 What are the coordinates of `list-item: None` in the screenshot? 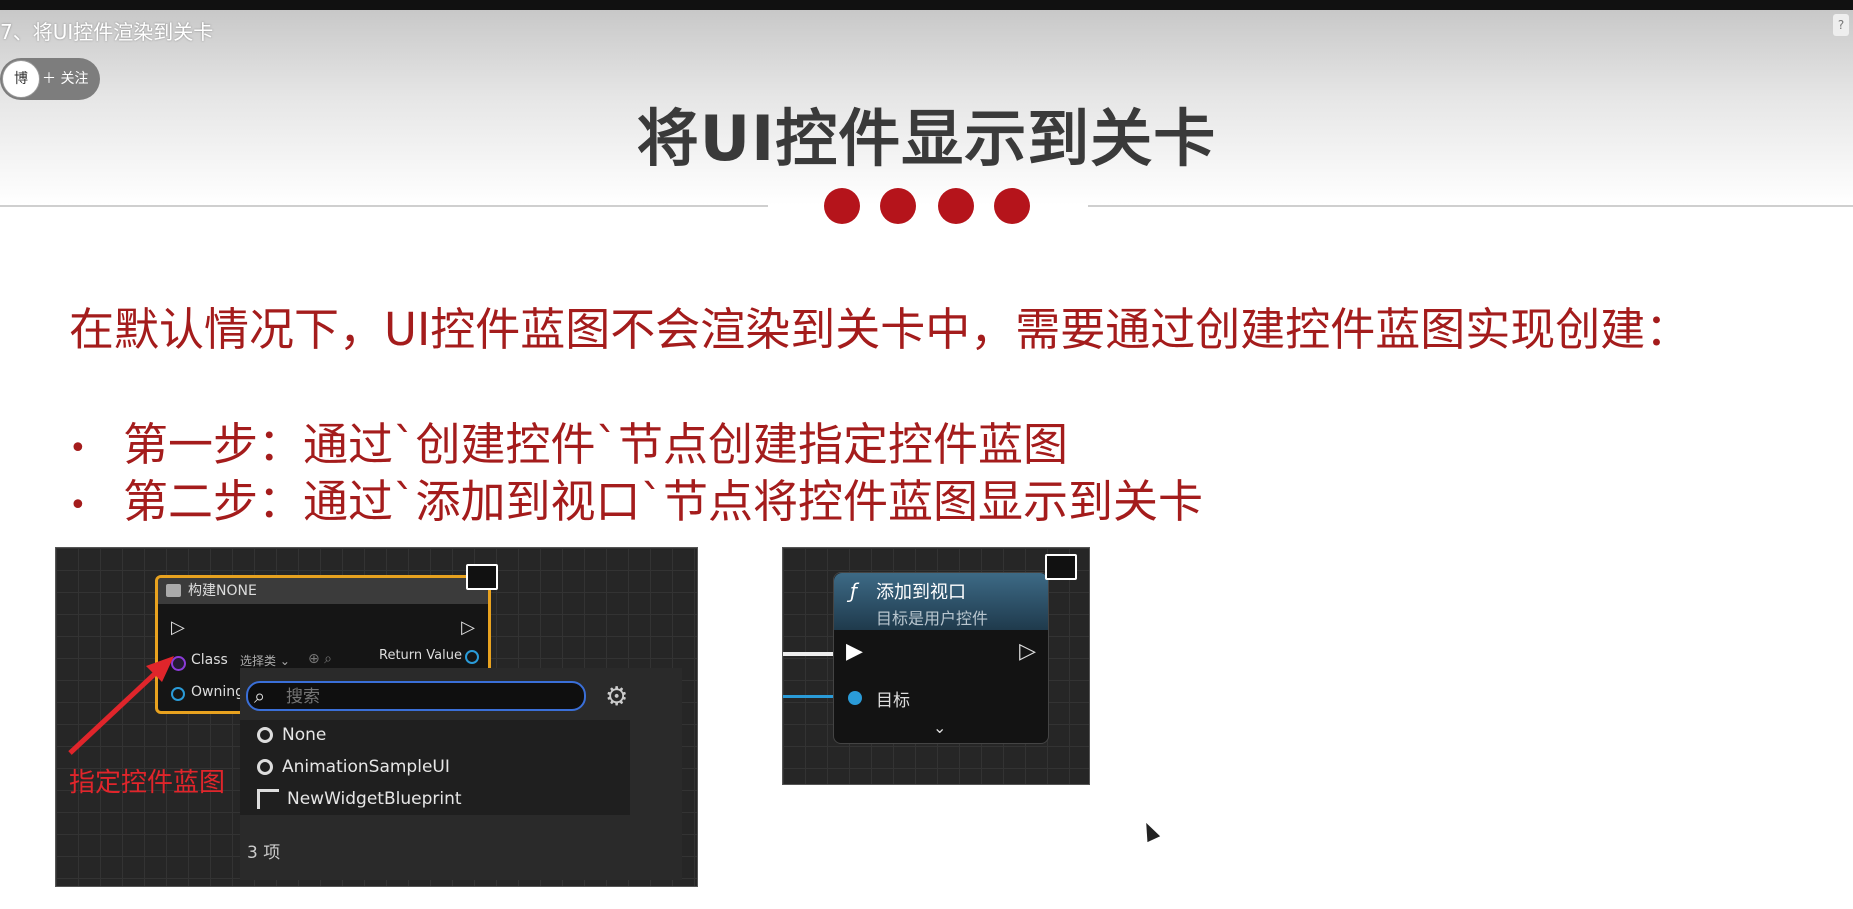 It's located at (291, 735).